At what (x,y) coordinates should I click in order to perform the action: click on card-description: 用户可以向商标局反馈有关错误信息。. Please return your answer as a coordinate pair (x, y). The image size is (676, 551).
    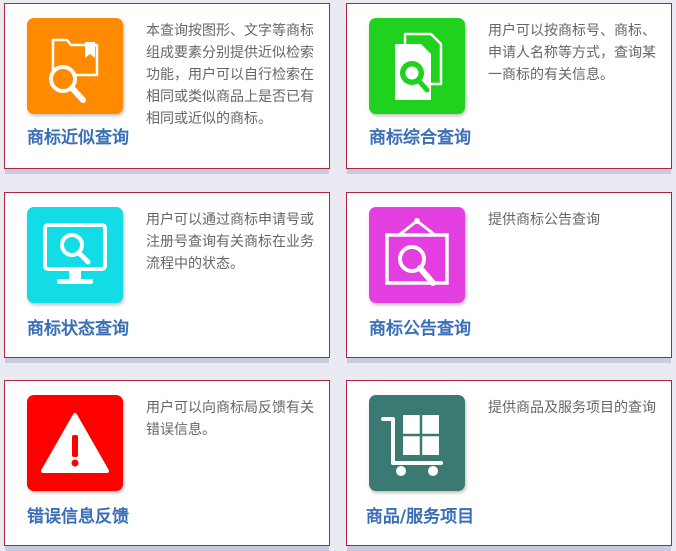
    Looking at the image, I should click on (230, 419).